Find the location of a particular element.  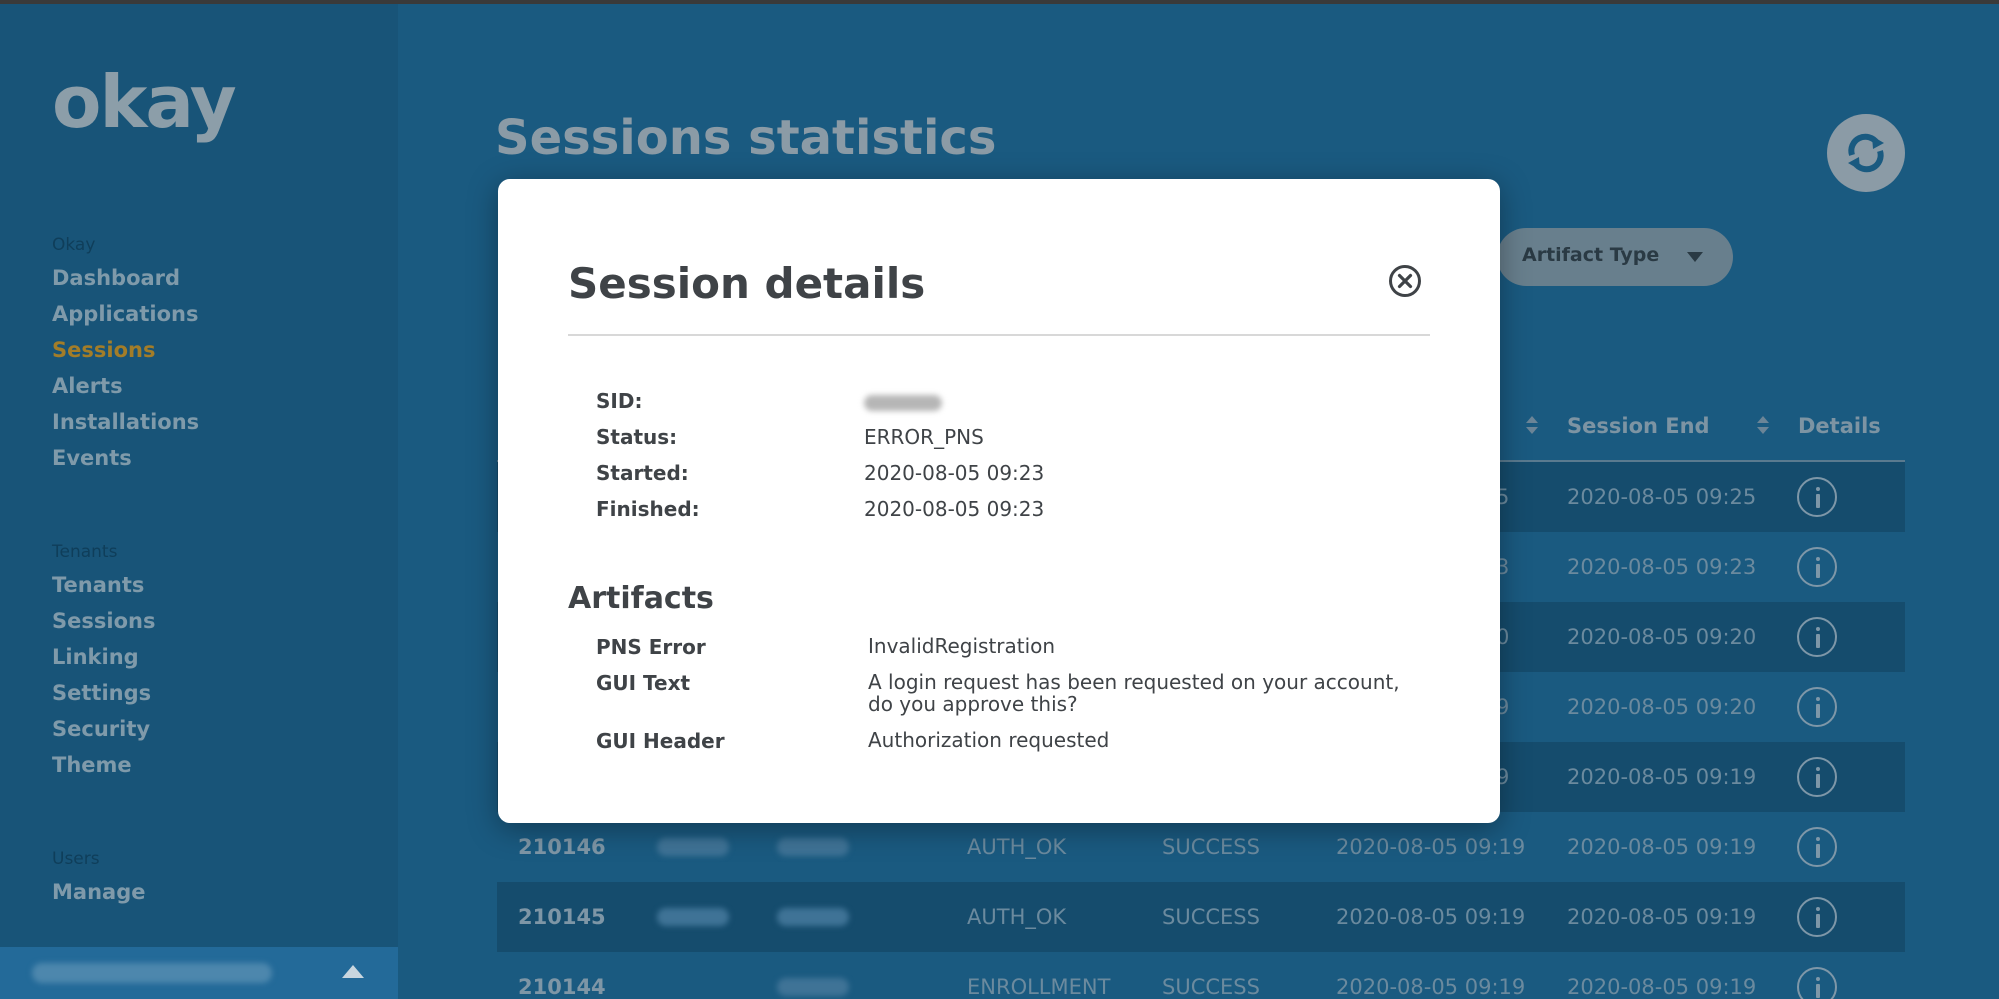

sidebar-item-alerts: Alerts is located at coordinates (125, 386).